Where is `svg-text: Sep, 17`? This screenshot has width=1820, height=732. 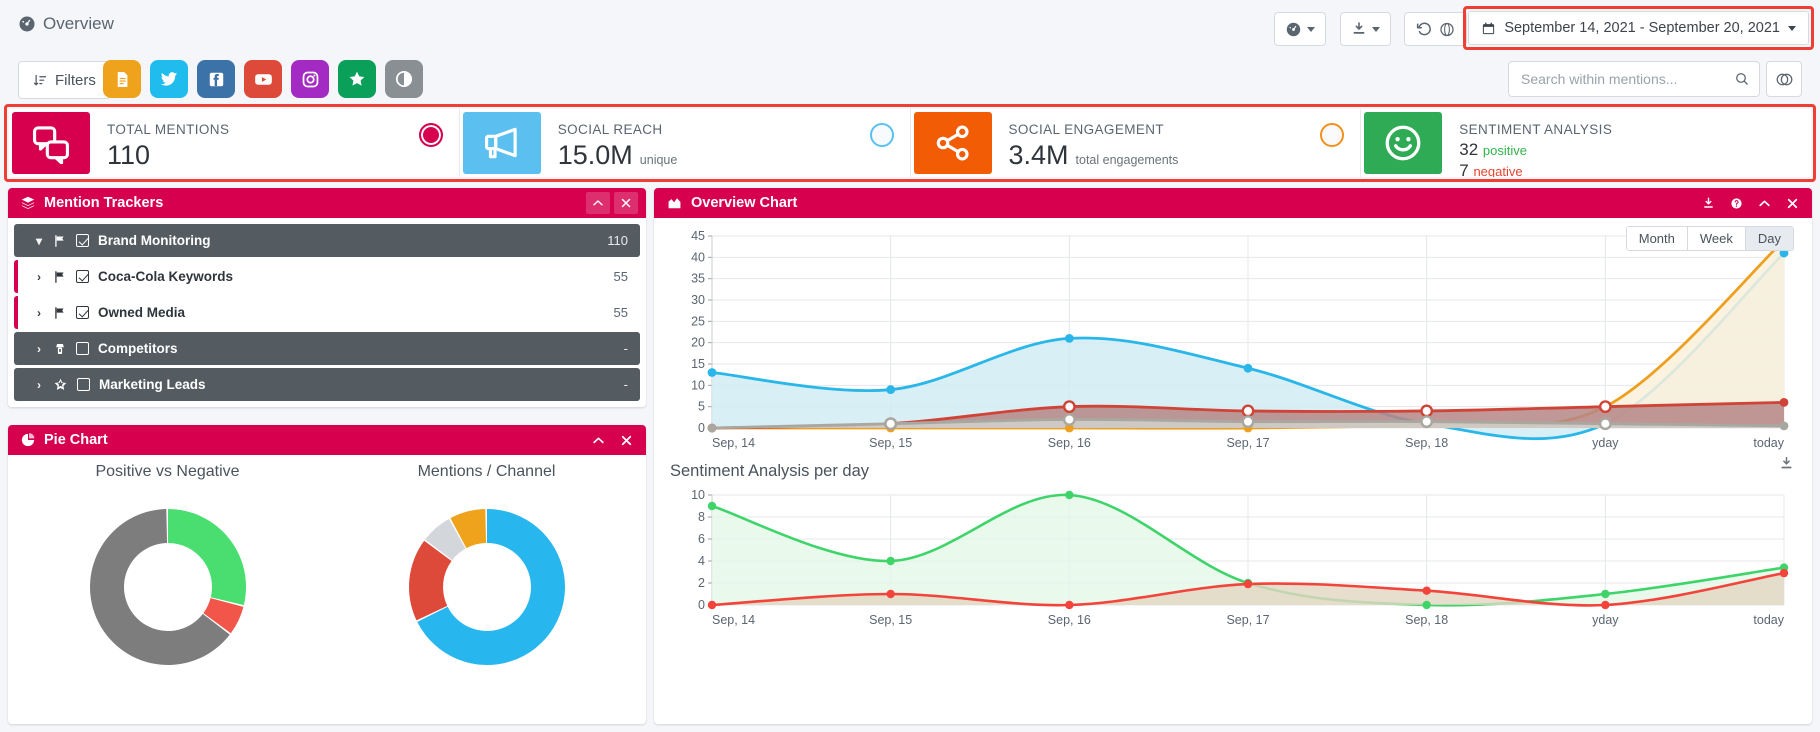
svg-text: Sep, 17 is located at coordinates (1247, 443).